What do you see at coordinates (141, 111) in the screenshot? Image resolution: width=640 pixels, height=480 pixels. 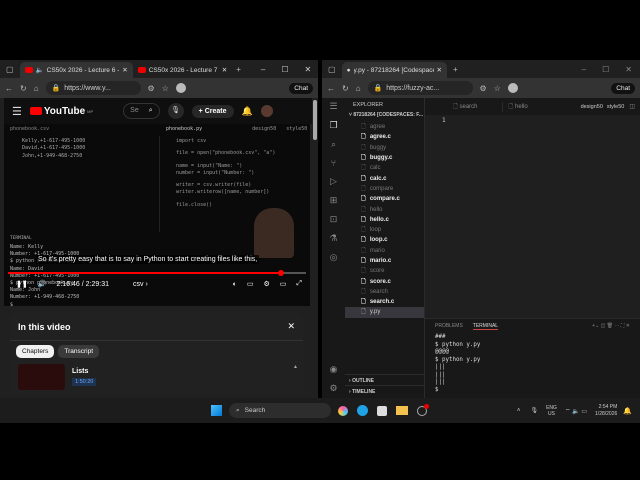 I see `search-box: Se ⌕` at bounding box center [141, 111].